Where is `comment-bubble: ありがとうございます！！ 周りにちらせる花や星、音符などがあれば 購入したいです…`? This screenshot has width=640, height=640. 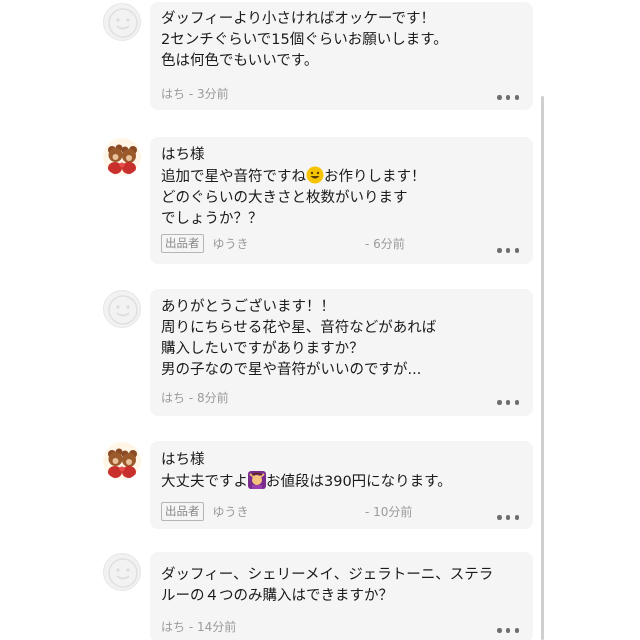 comment-bubble: ありがとうございます！！ 周りにちらせる花や星、音符などがあれば 購入したいです… is located at coordinates (341, 352).